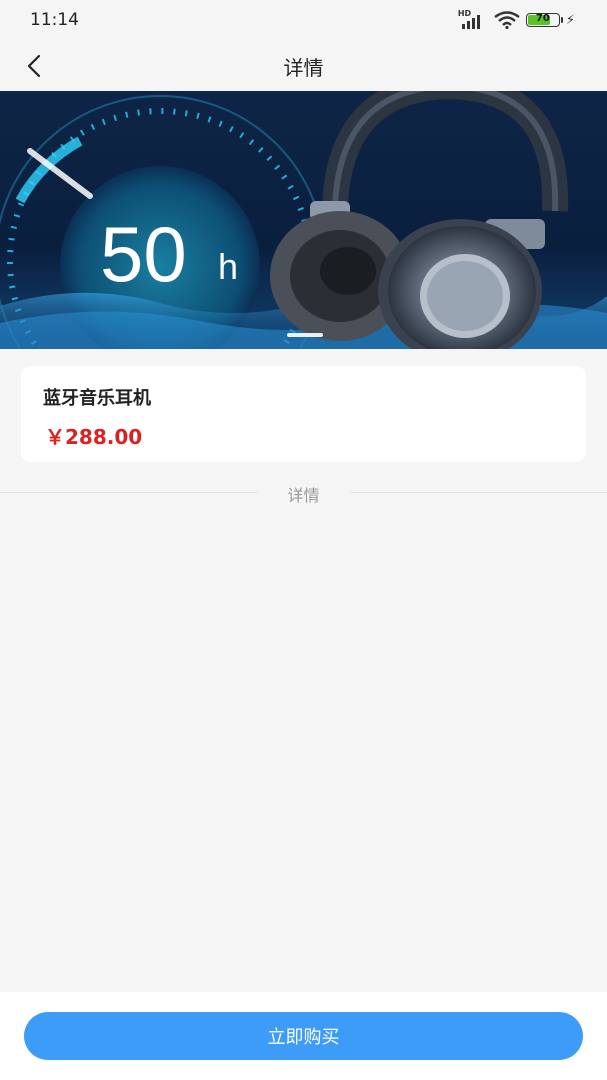  I want to click on buy-now-button: 立即购买, so click(303, 1036).